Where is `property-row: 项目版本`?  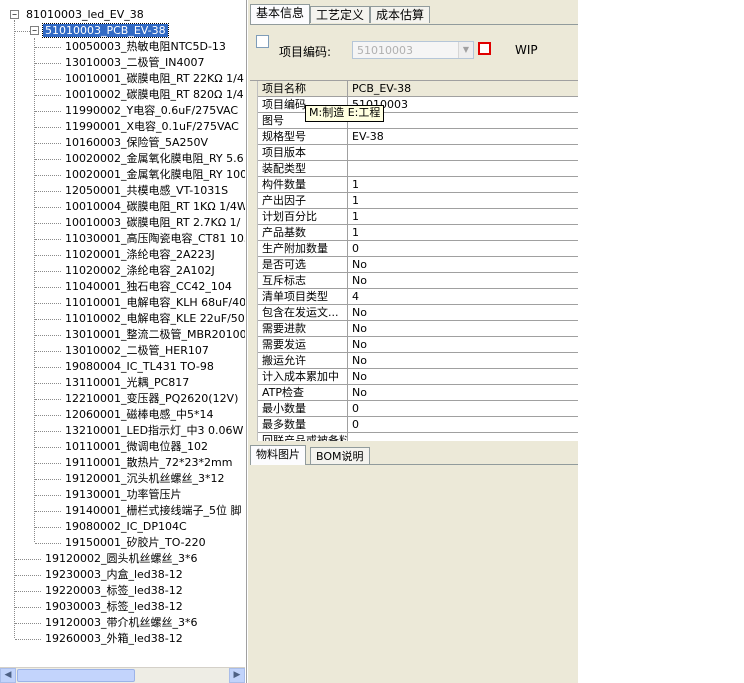 property-row: 项目版本 is located at coordinates (414, 153).